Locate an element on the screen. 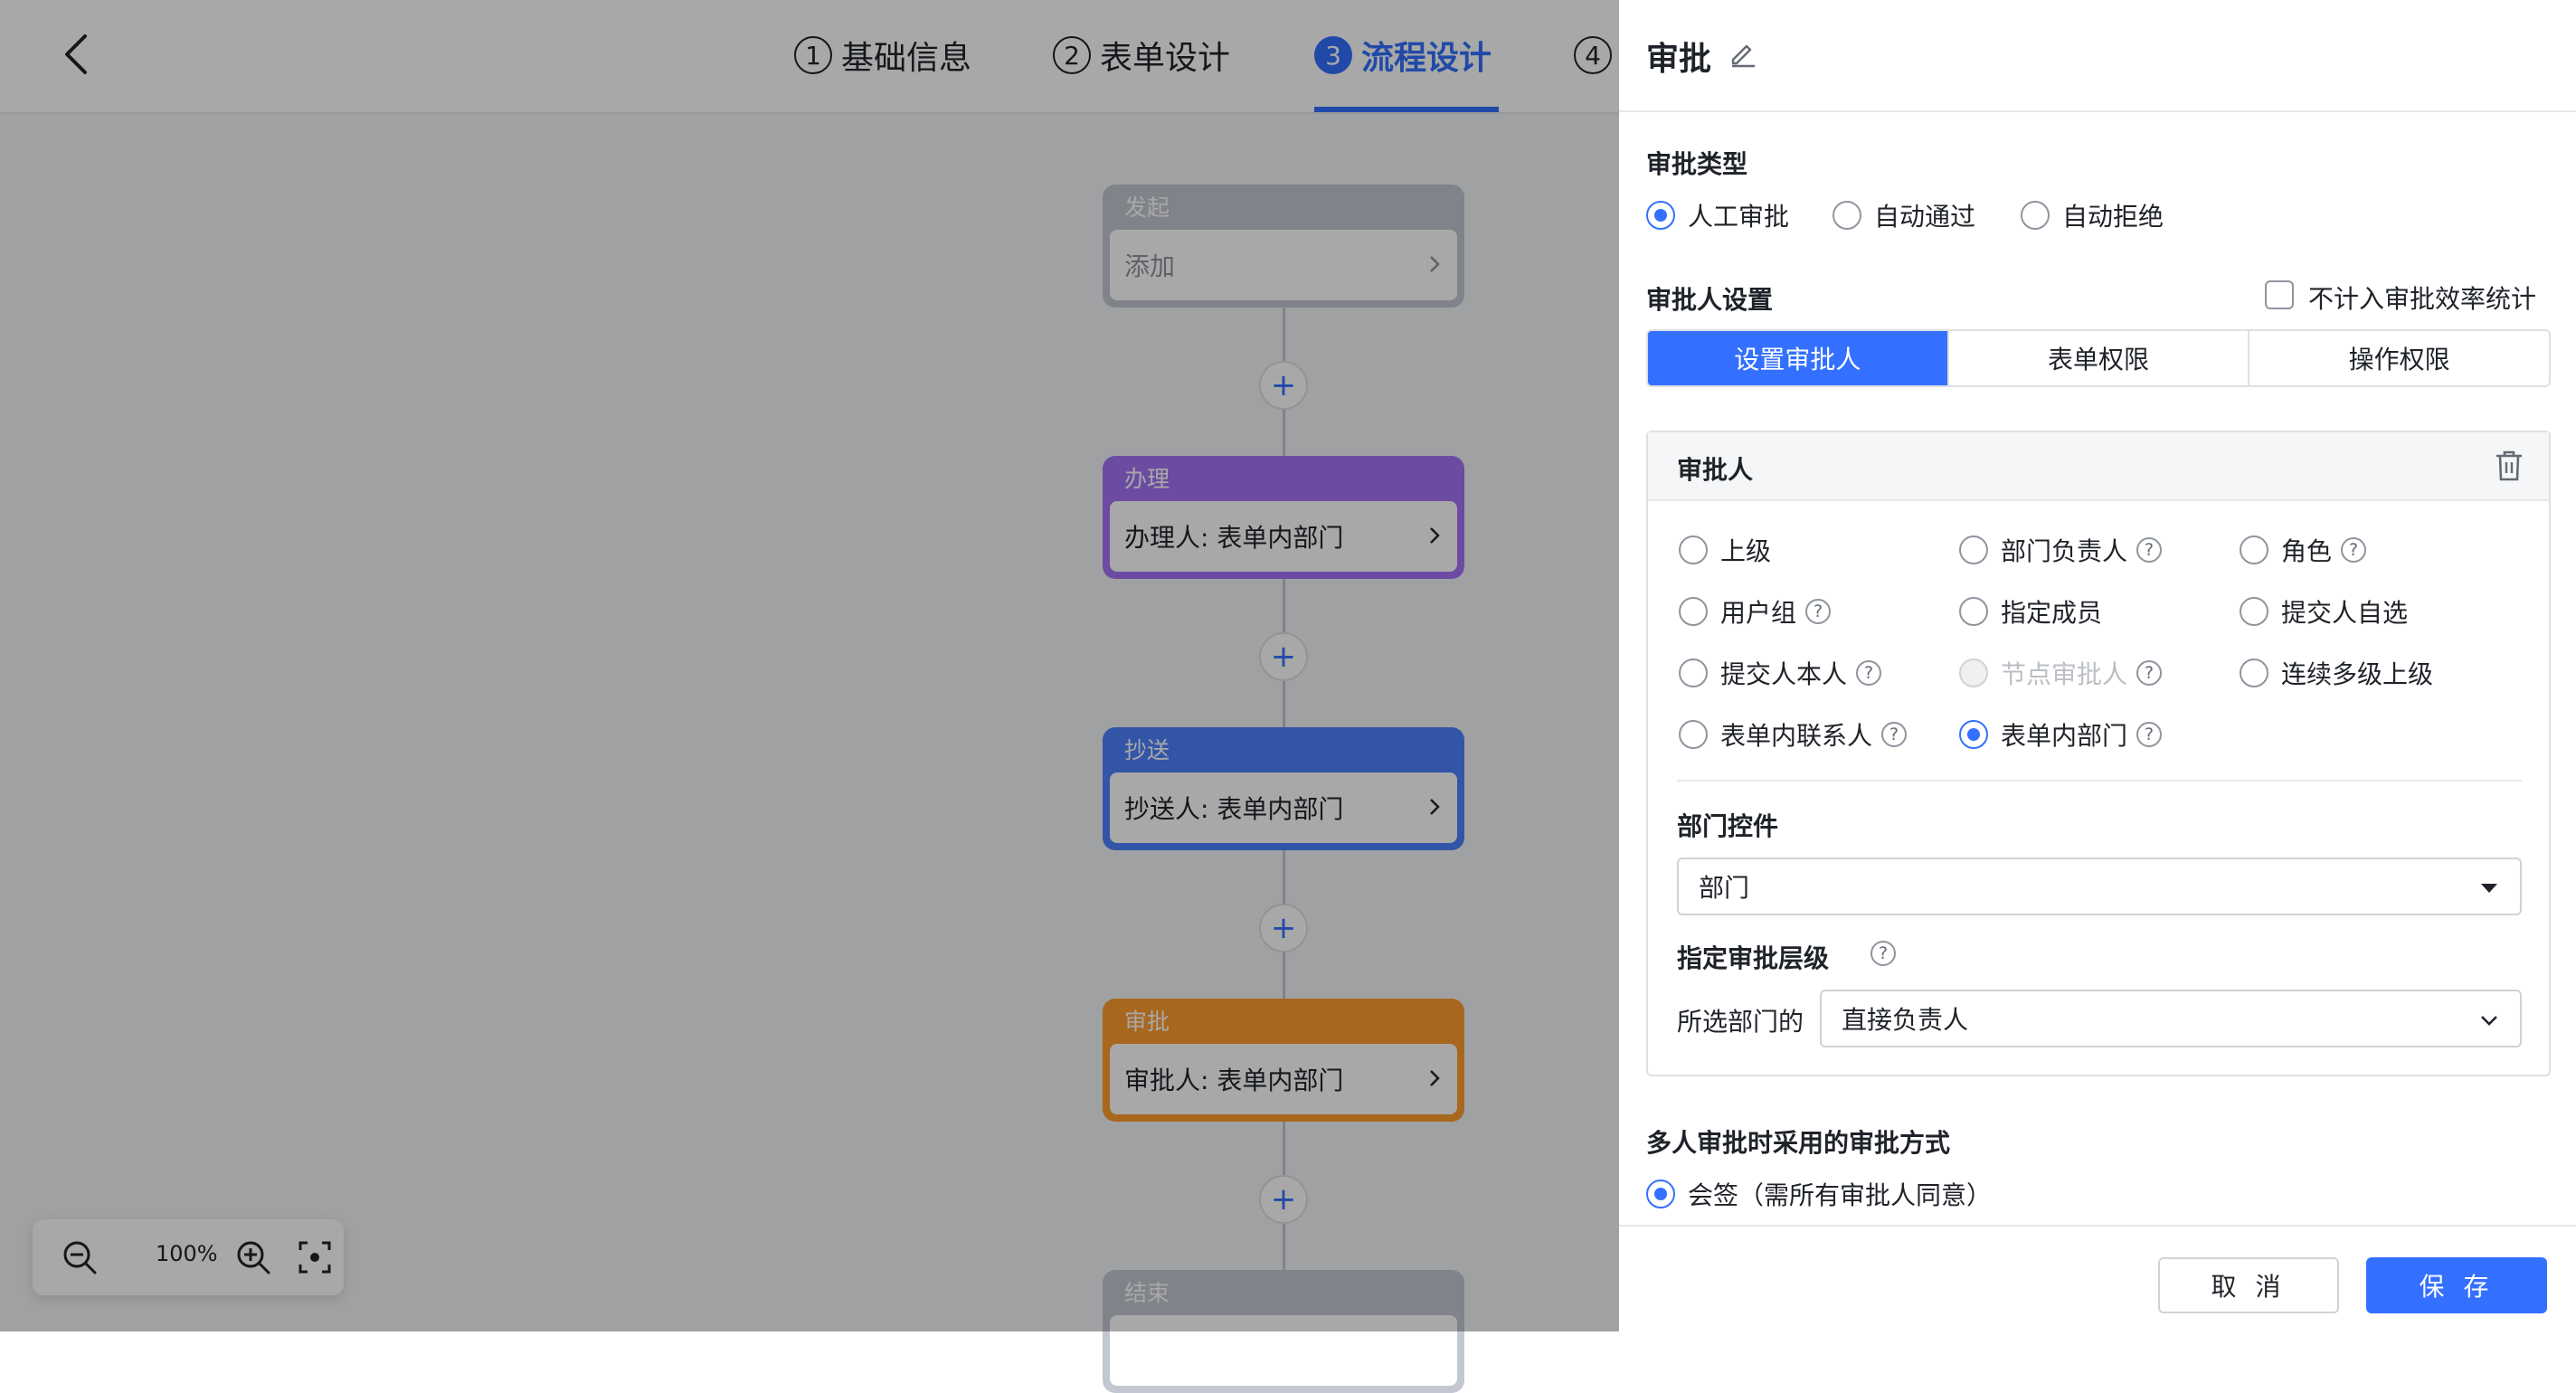 The width and height of the screenshot is (2576, 1393). no-stats-checkbox is located at coordinates (2280, 294).